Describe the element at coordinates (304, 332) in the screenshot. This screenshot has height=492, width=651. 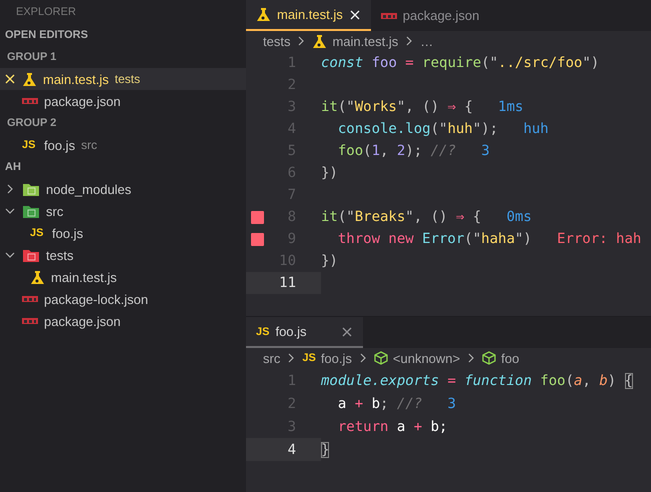
I see `editor-tab: JS foo.js` at that location.